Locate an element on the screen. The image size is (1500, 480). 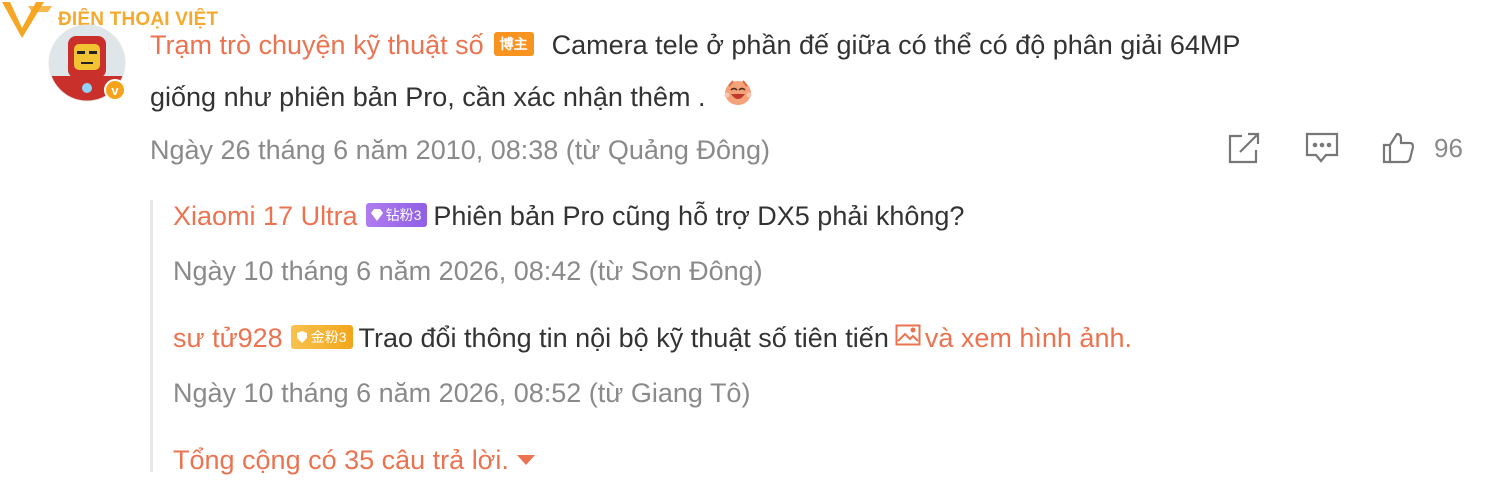
total-replies-label: Tổng cộng có 35 câu trả lời. is located at coordinates (341, 460).